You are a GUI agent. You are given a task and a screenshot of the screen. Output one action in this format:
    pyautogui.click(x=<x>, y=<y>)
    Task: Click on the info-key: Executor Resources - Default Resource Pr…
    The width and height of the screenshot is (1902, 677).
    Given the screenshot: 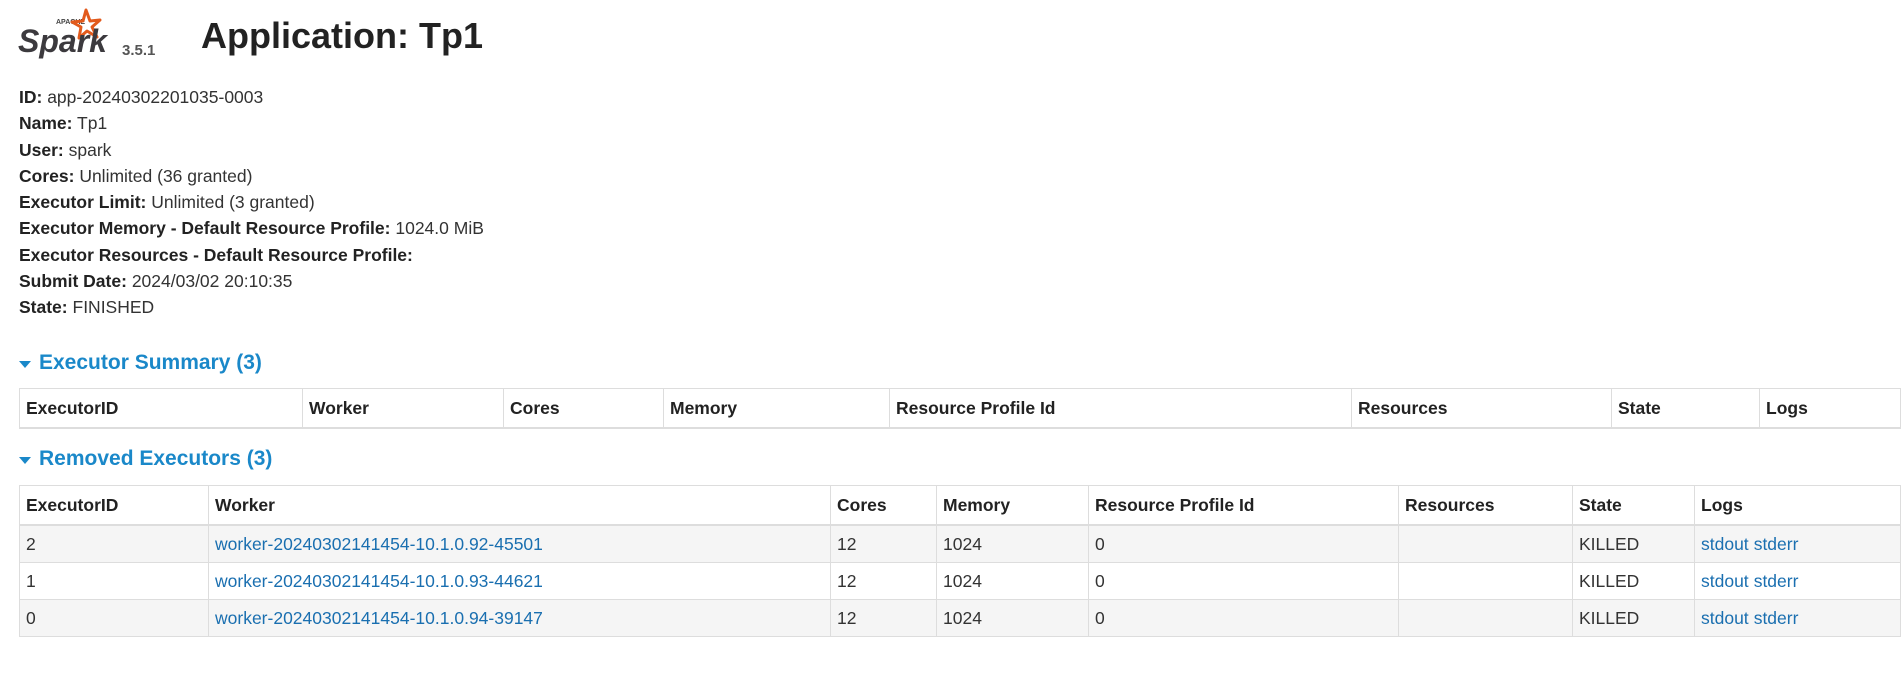 What is the action you would take?
    pyautogui.click(x=216, y=254)
    